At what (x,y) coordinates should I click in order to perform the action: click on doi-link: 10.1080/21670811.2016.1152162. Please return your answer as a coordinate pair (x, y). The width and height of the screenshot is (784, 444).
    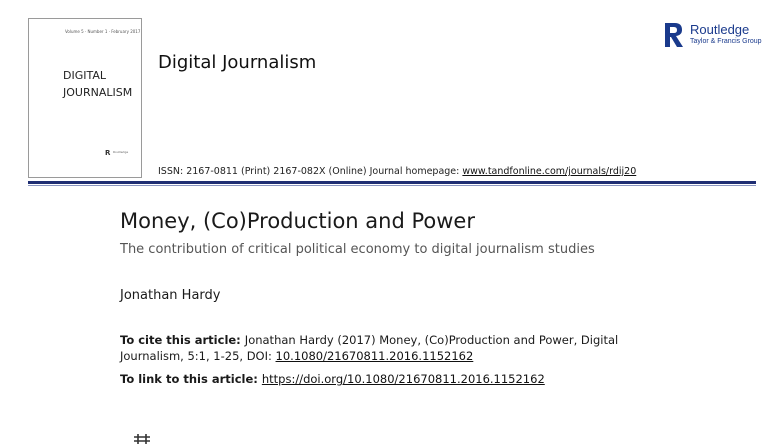
    Looking at the image, I should click on (375, 356).